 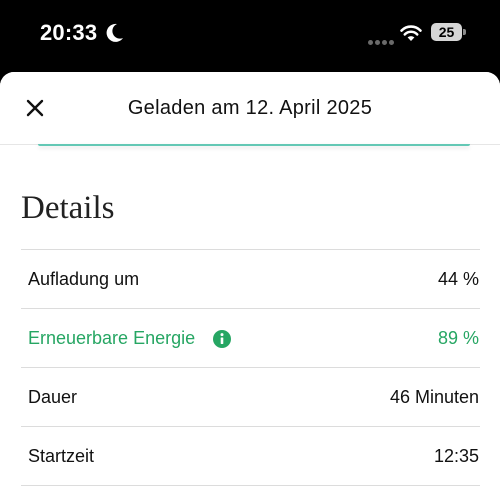 I want to click on sheet-header: Geladen am 12. April 2025, so click(x=250, y=108).